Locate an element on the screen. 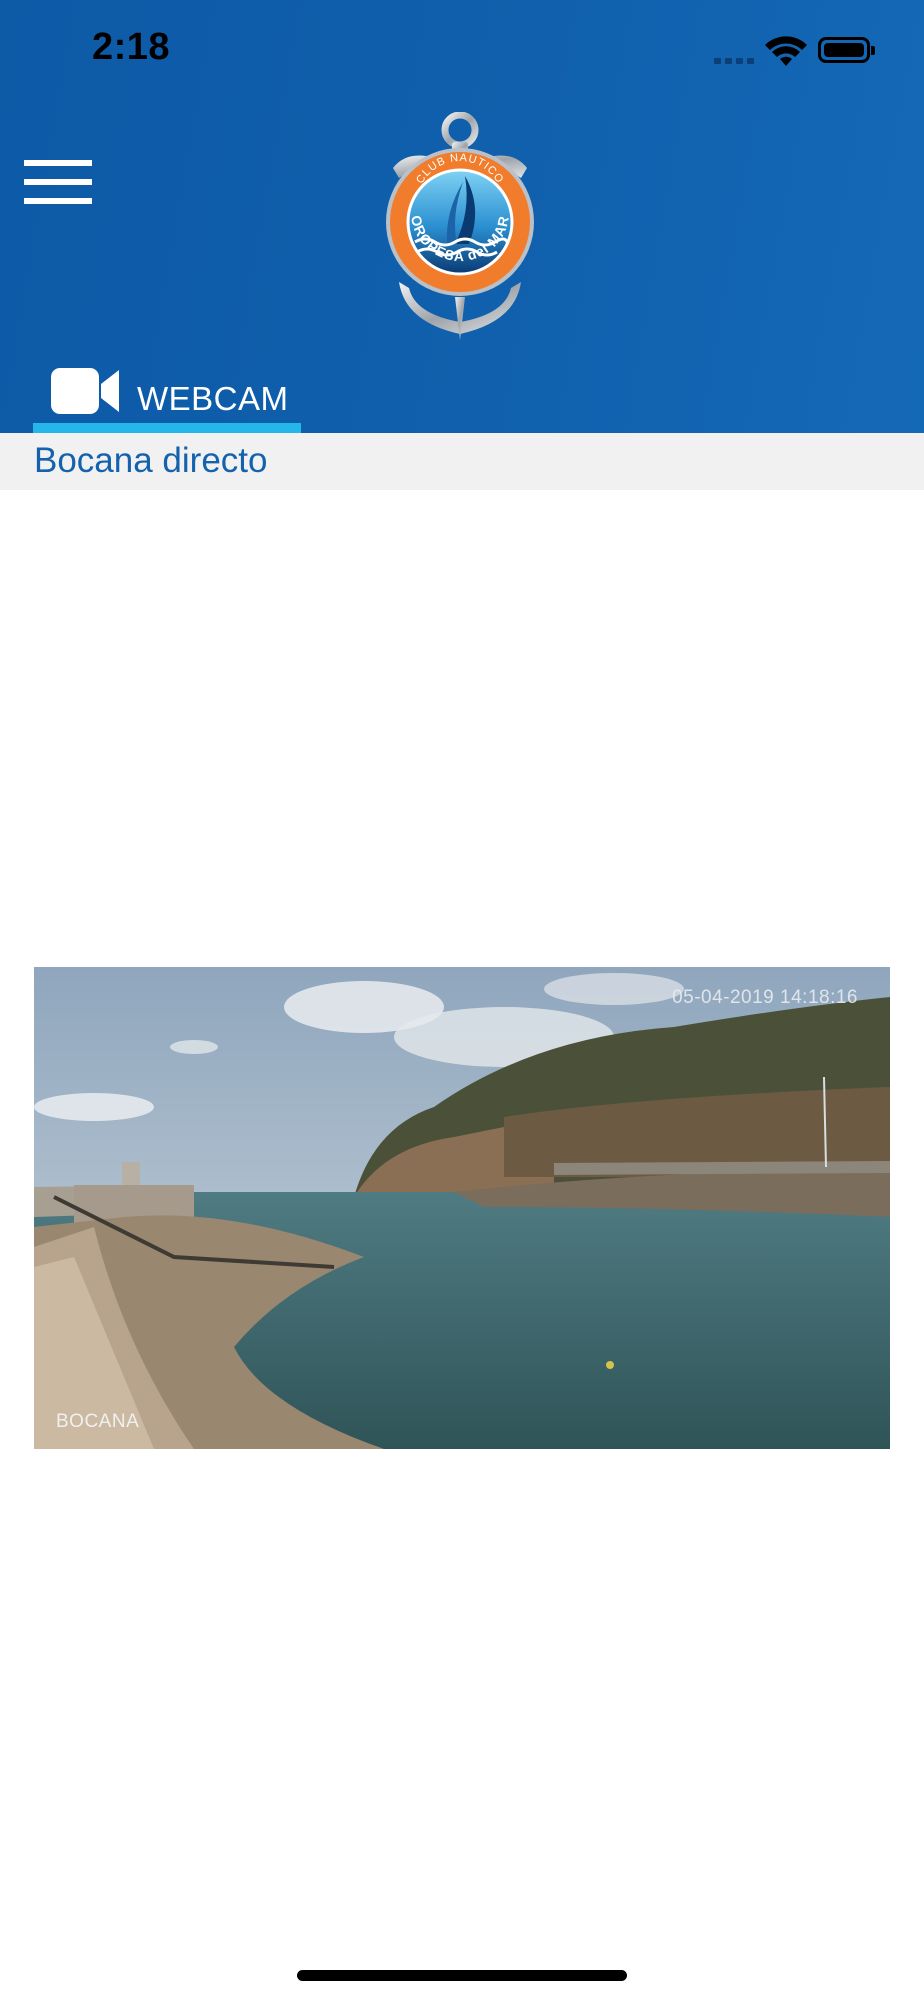  webcam-timestamp: 05-04-2019 14:18:16 is located at coordinates (765, 997).